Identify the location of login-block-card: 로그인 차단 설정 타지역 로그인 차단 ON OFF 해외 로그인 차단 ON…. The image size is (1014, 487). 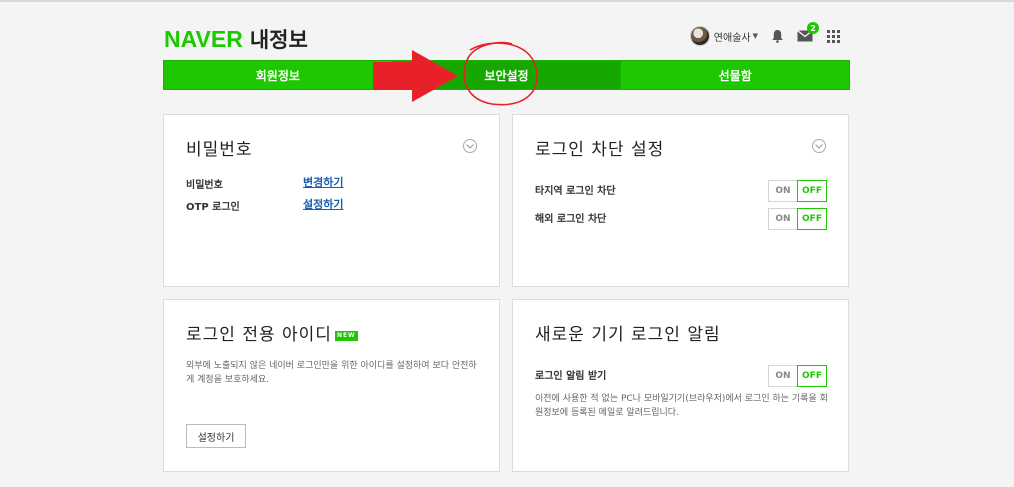
(680, 200).